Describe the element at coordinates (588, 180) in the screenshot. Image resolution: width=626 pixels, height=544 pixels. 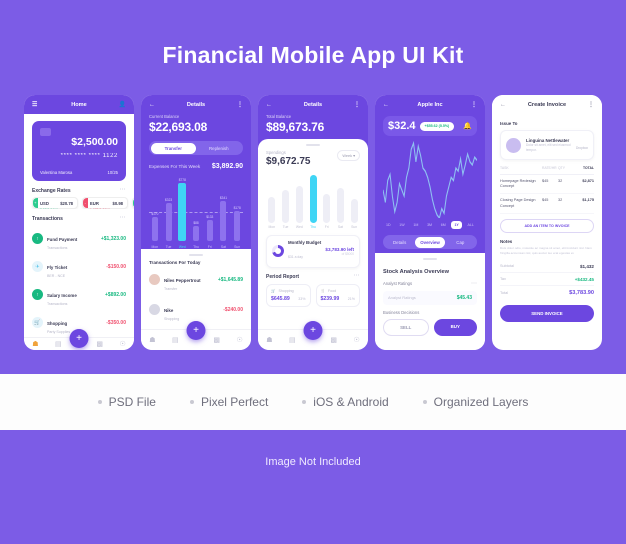
I see `cell-total: $2,871` at that location.